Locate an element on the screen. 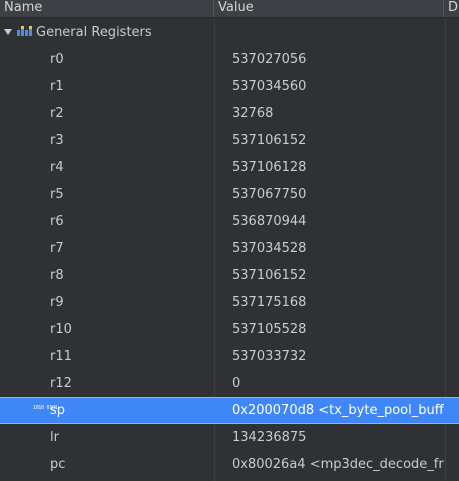  register-value: 537034560 is located at coordinates (345, 86).